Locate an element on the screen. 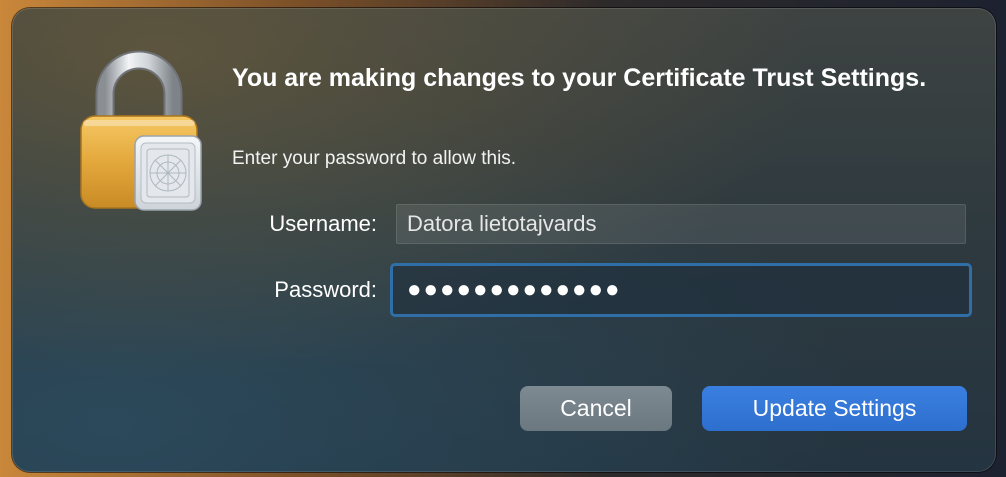 The height and width of the screenshot is (477, 1006). lock-certificate-icon is located at coordinates (141, 130).